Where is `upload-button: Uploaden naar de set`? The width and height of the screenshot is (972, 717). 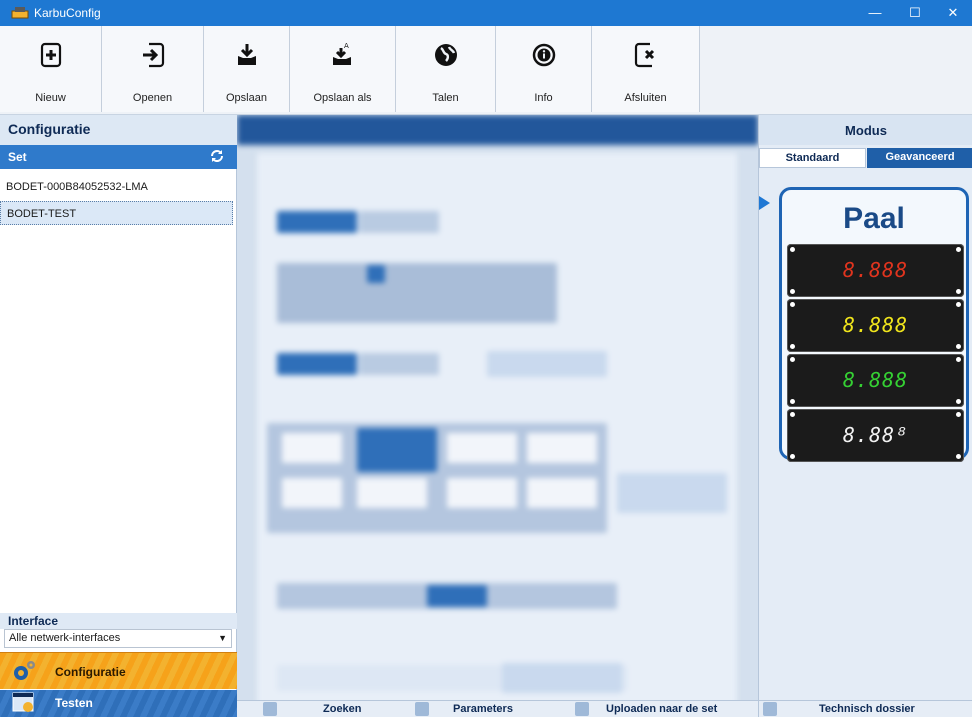 upload-button: Uploaden naar de set is located at coordinates (660, 709).